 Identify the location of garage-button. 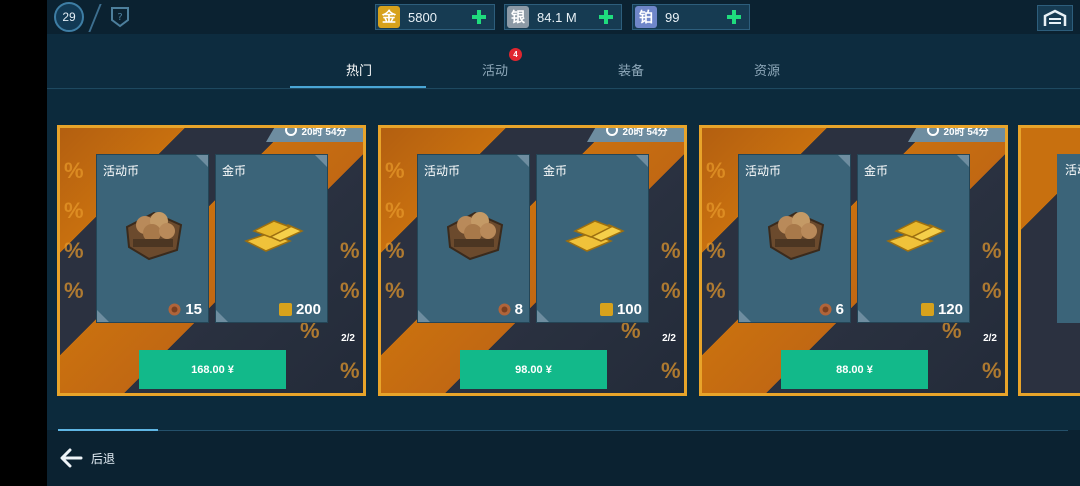
(1055, 18).